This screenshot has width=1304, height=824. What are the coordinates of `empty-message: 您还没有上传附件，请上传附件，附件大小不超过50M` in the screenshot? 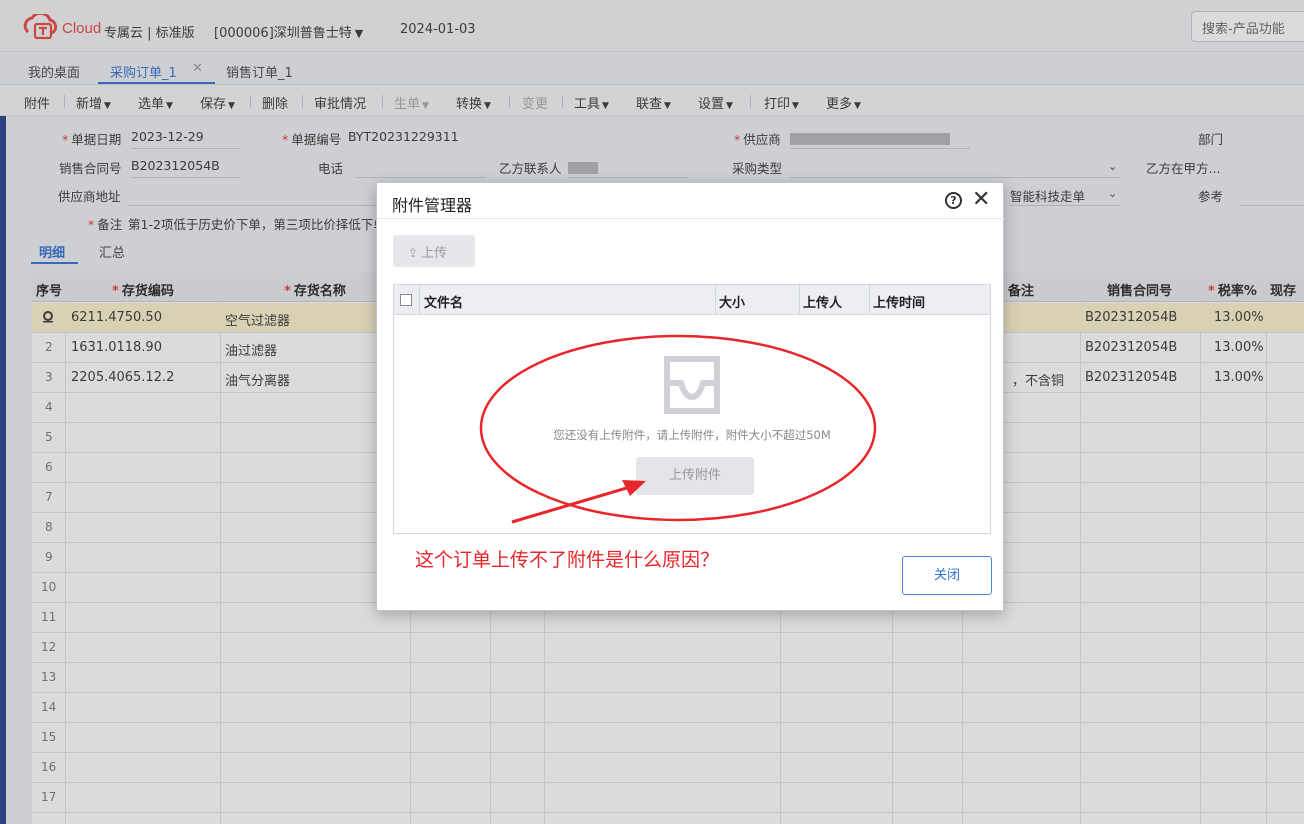 It's located at (692, 435).